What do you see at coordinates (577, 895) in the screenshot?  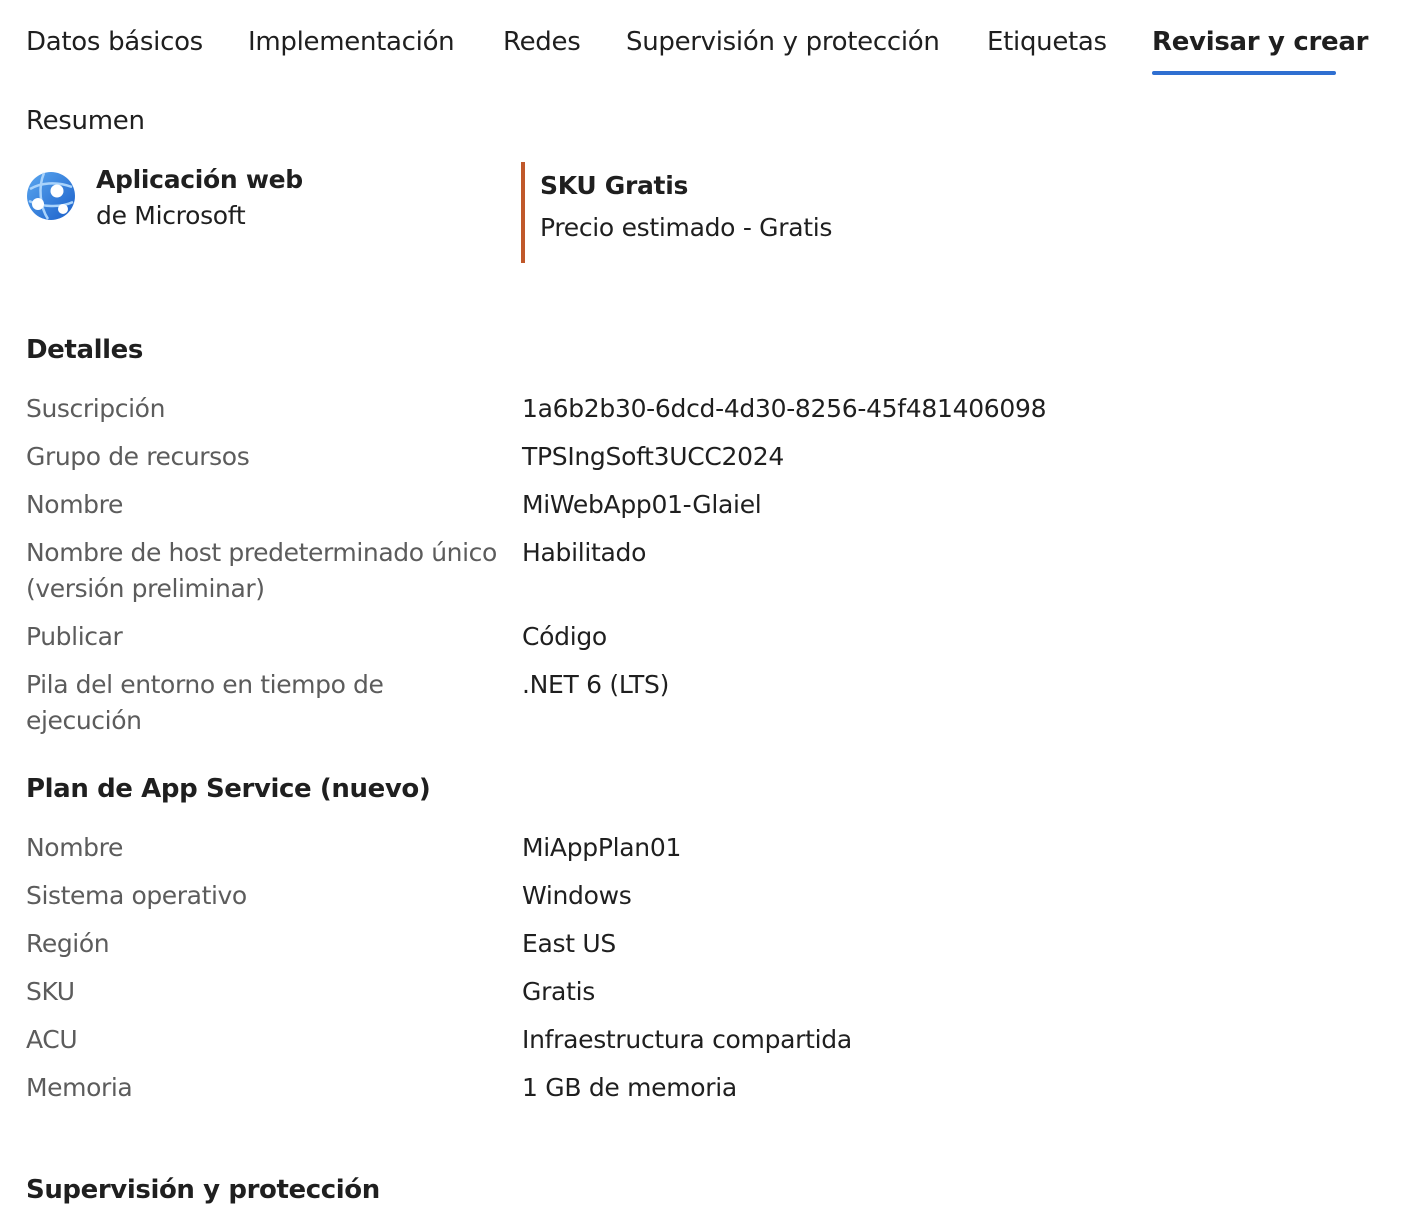 I see `plan-value: Windows` at bounding box center [577, 895].